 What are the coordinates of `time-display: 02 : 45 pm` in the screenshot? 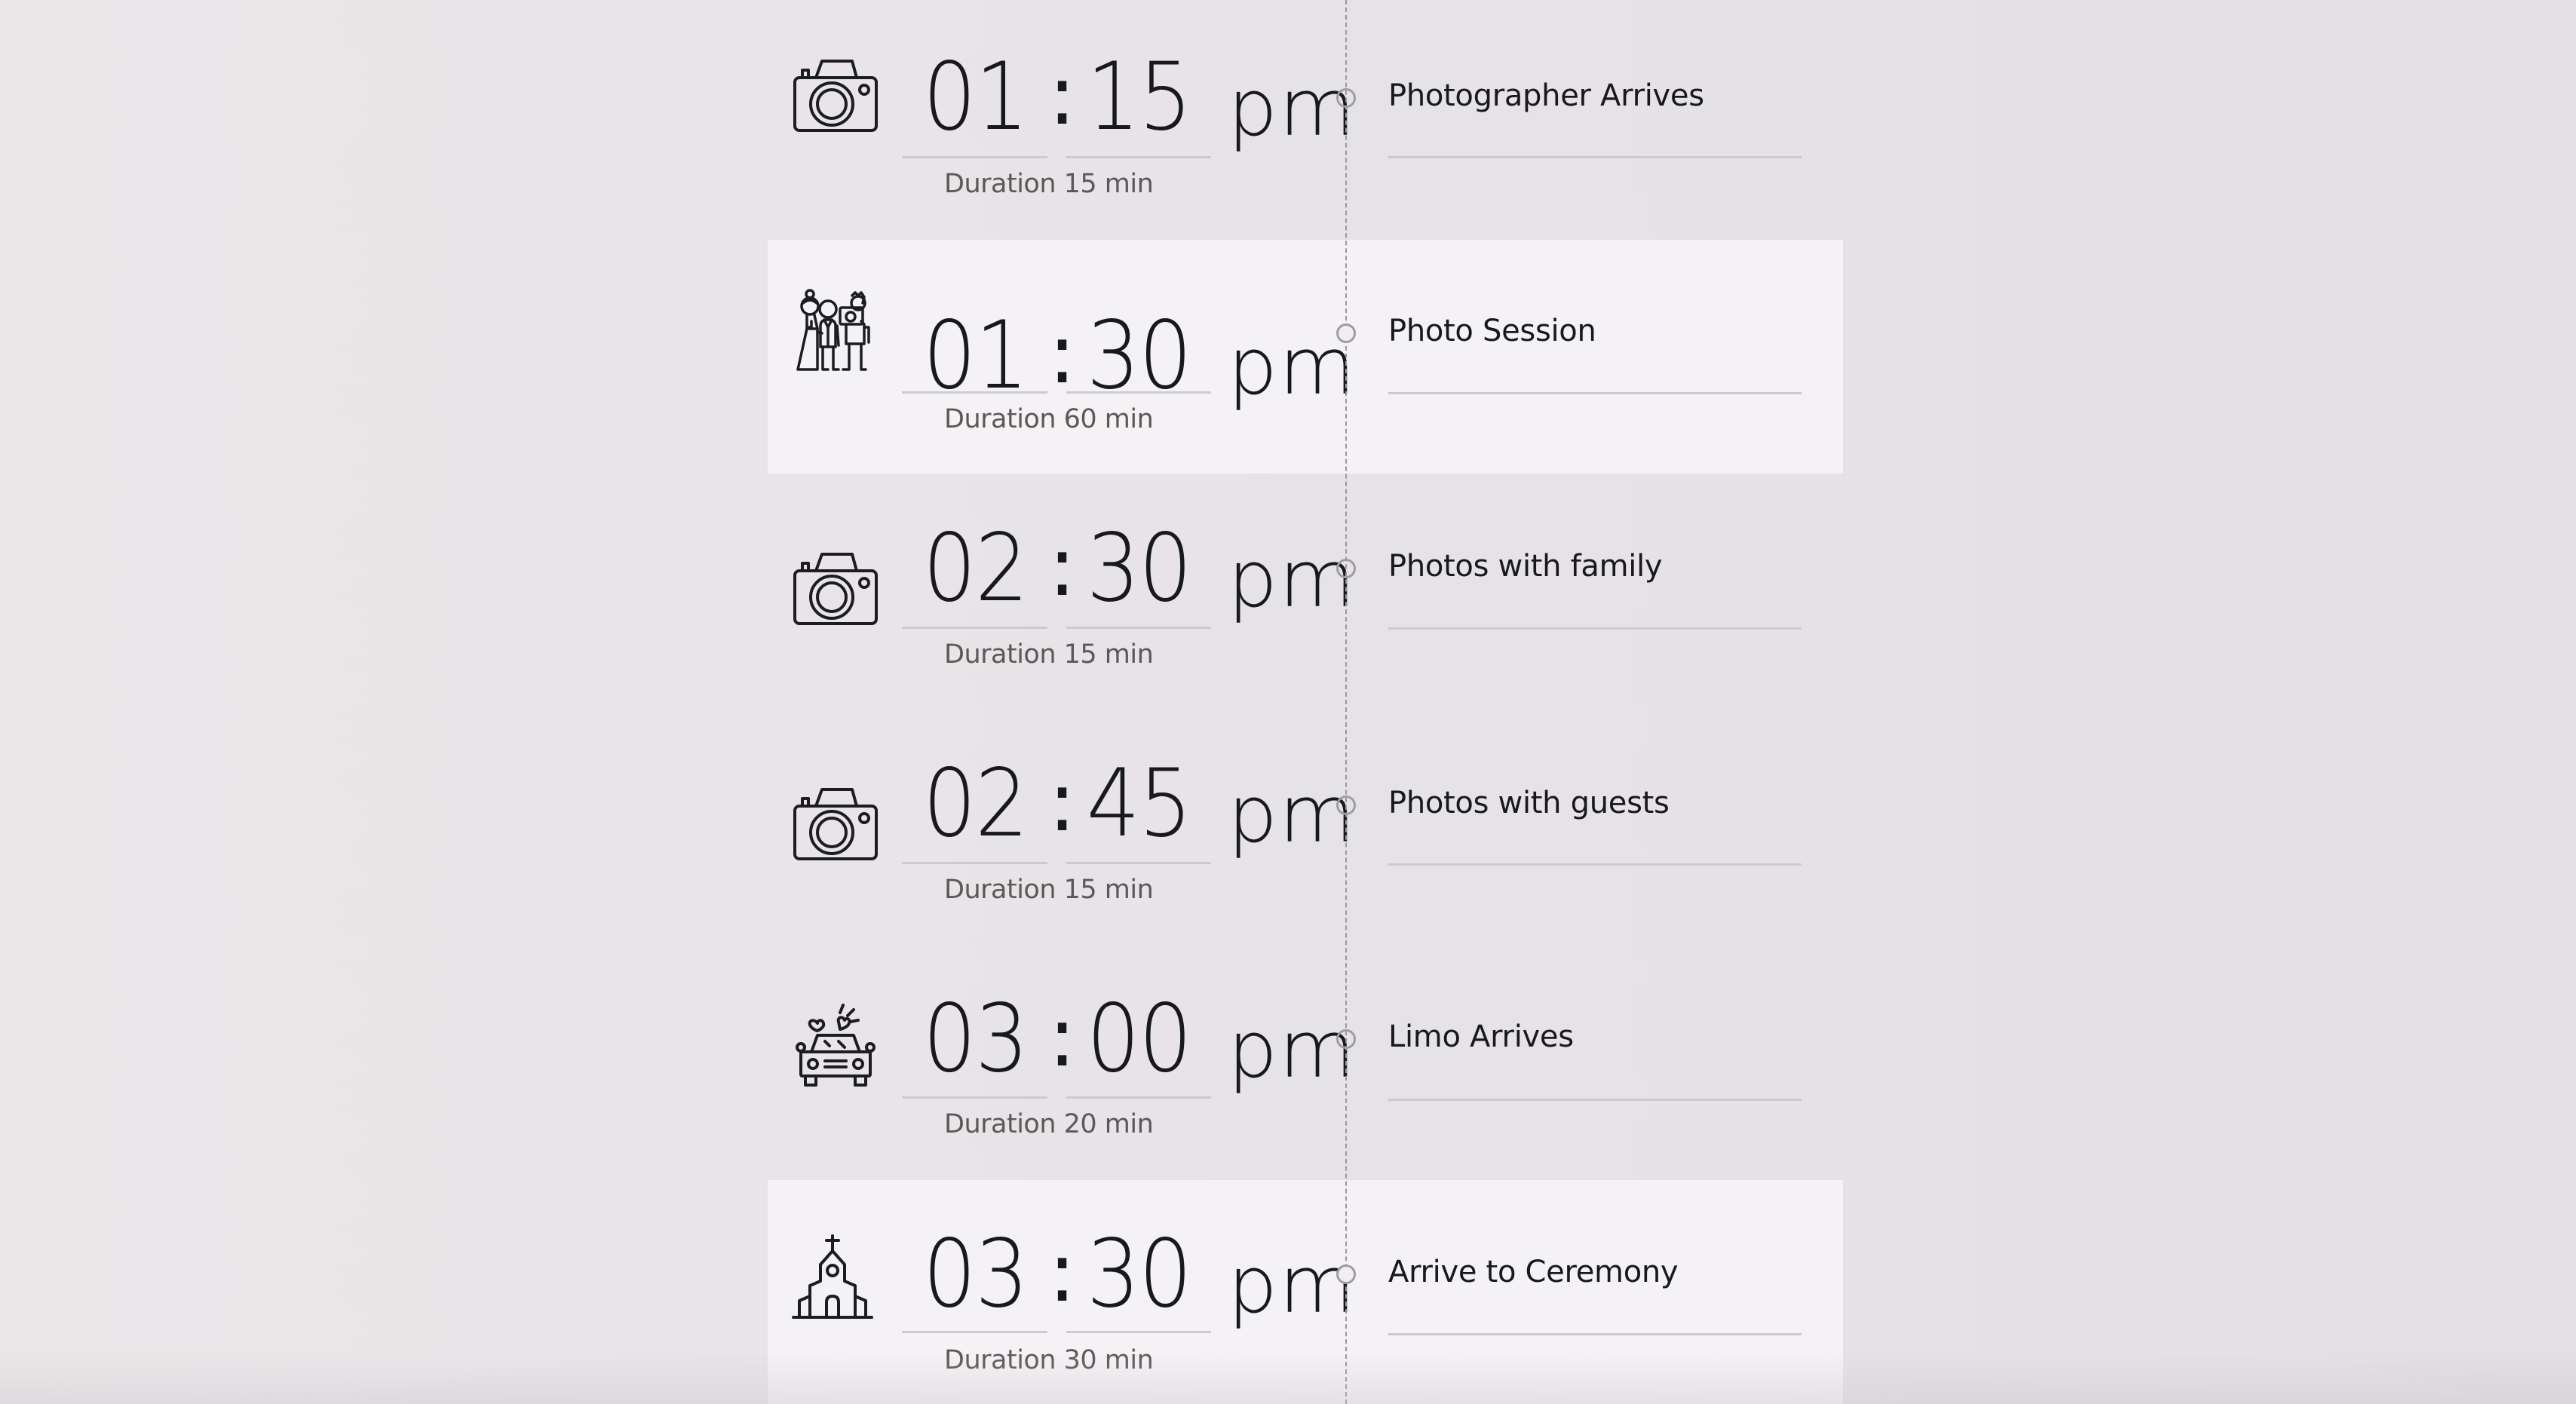 It's located at (1129, 806).